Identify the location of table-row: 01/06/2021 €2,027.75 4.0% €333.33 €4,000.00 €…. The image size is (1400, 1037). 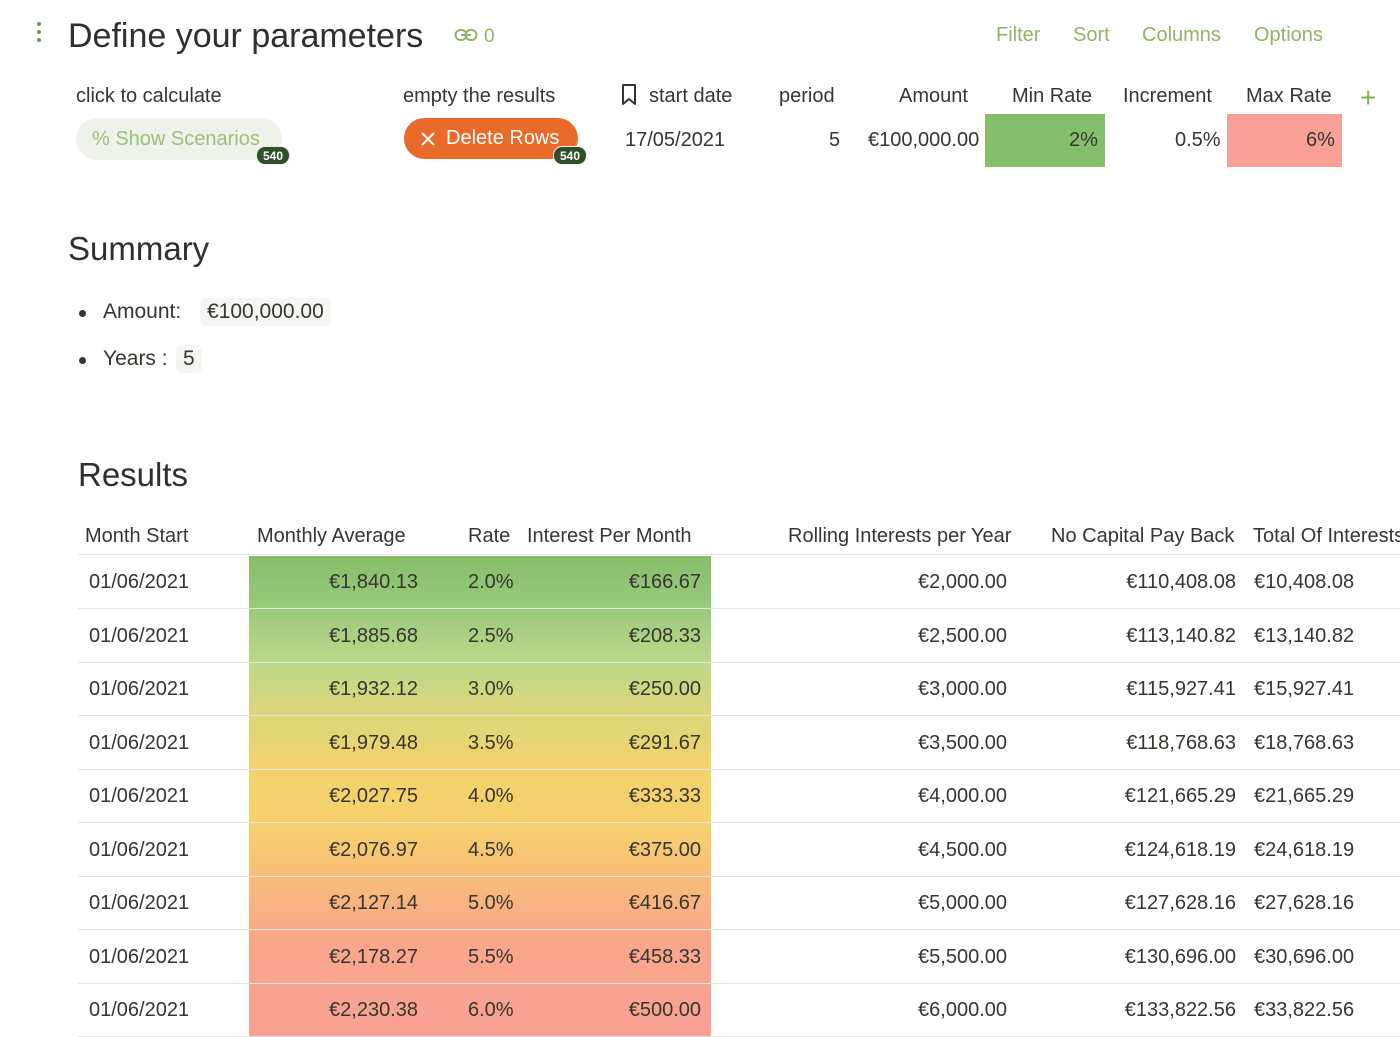
(739, 796).